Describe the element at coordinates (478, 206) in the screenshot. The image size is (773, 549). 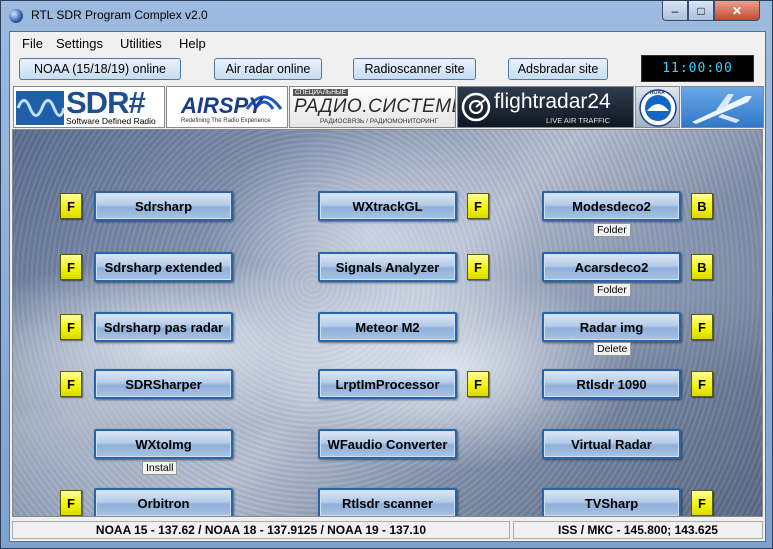
I see `wxtrackgl-folder-button: F` at that location.